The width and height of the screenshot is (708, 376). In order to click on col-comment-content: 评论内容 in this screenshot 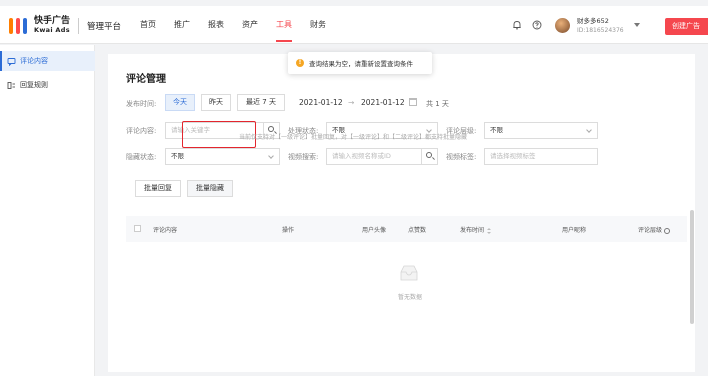, I will do `click(165, 230)`.